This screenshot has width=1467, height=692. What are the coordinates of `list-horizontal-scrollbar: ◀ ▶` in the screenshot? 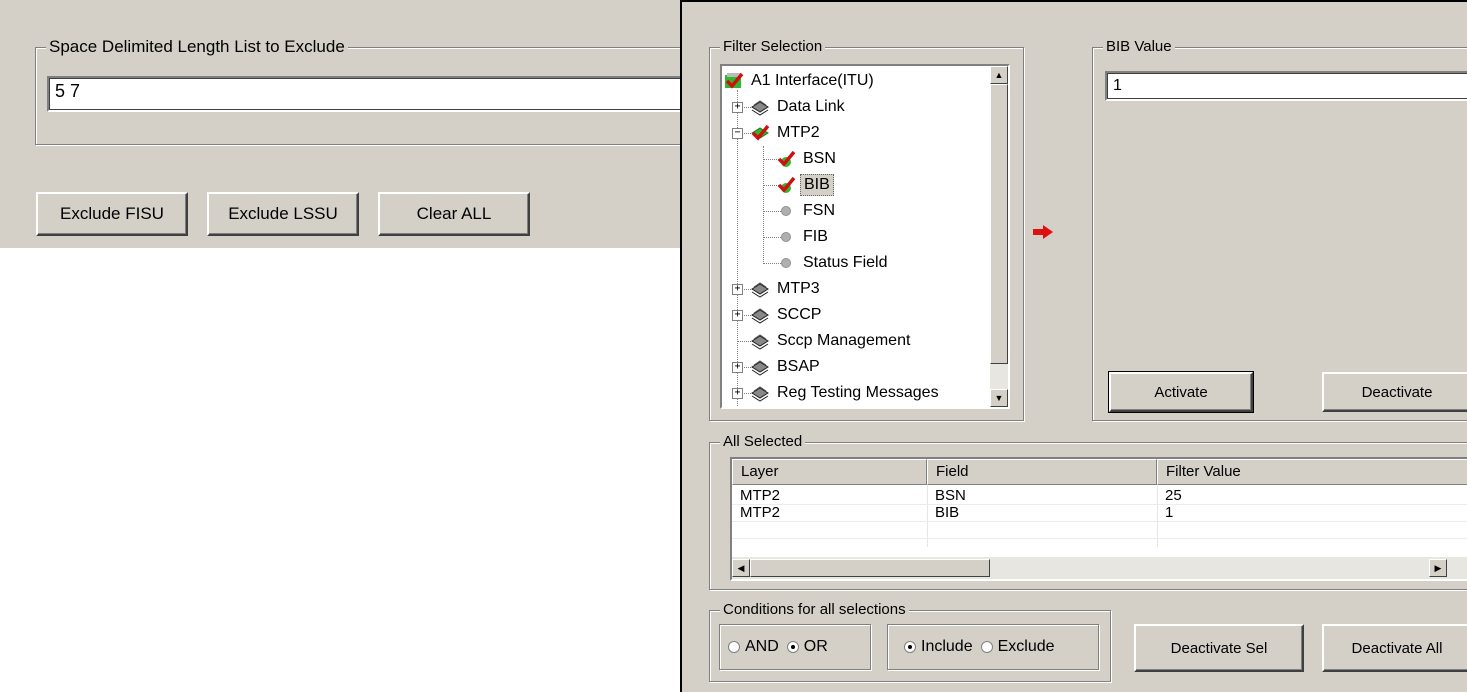 It's located at (1099, 568).